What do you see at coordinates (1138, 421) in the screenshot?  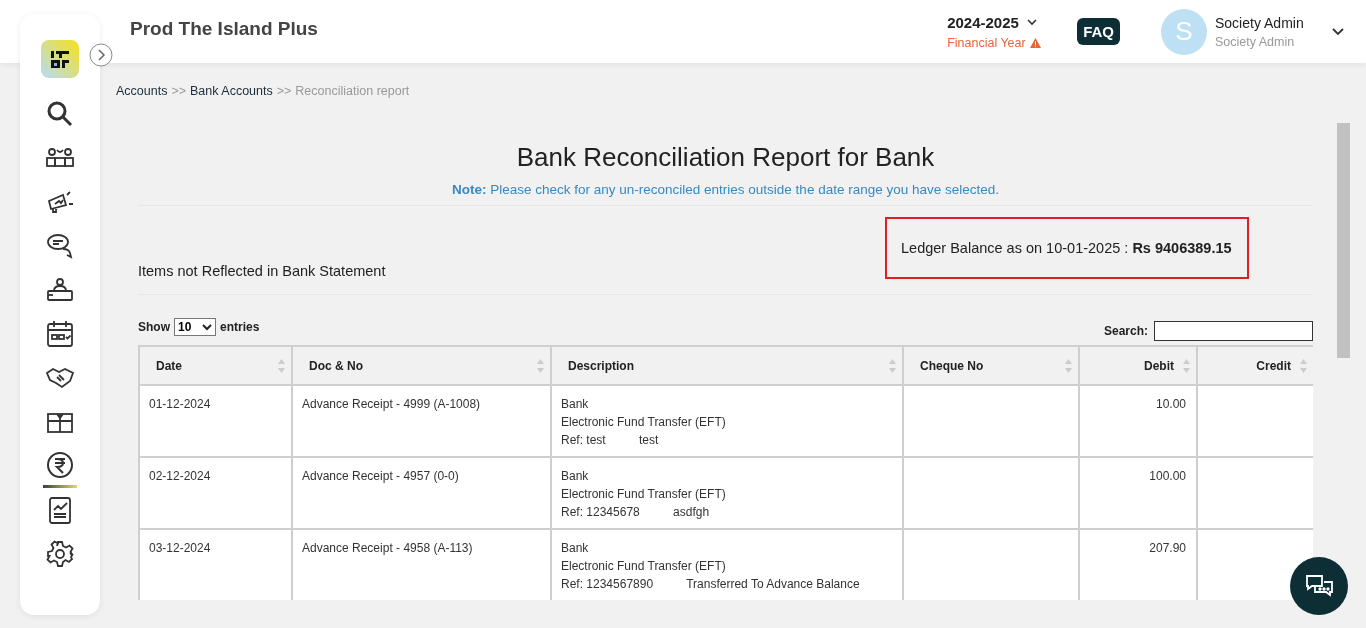 I see `debit-cell: 10.00` at bounding box center [1138, 421].